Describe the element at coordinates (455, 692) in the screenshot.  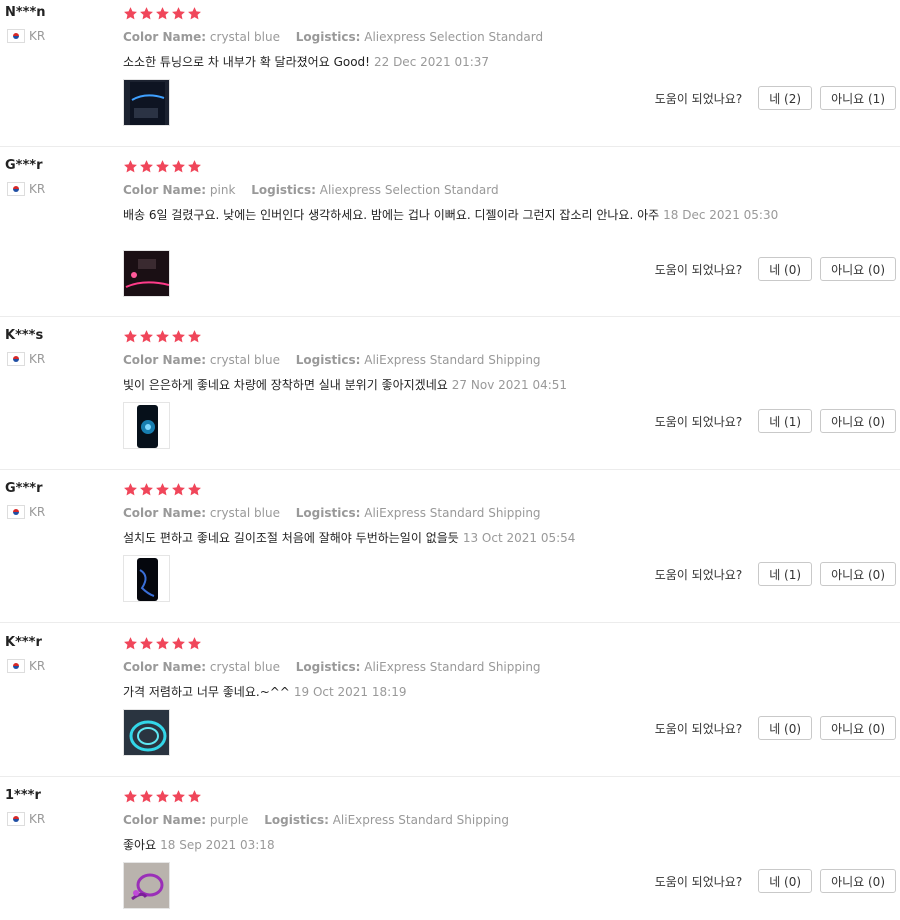
I see `review-content: 가격 저렴하고 너무 좋네요.~^^ 19 Oct 2021 18:19` at that location.